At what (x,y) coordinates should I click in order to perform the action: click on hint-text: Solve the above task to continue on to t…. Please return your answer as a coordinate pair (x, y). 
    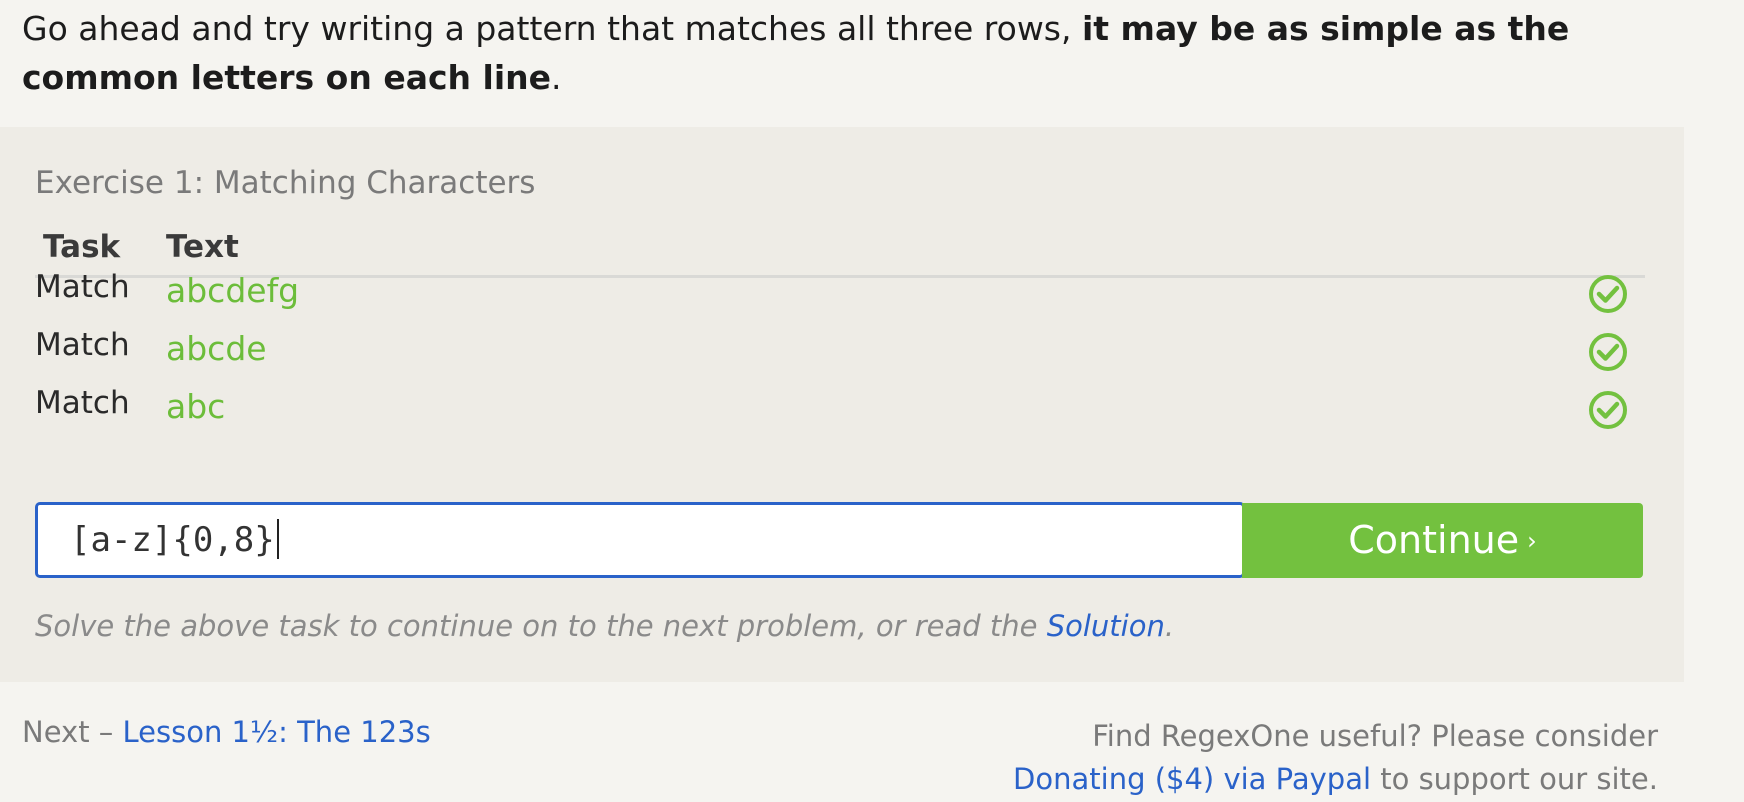
    Looking at the image, I should click on (604, 626).